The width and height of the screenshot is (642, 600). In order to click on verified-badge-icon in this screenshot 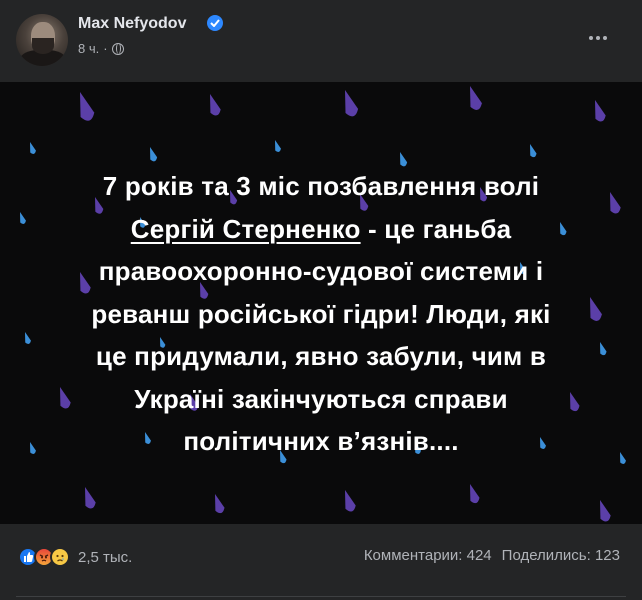, I will do `click(215, 23)`.